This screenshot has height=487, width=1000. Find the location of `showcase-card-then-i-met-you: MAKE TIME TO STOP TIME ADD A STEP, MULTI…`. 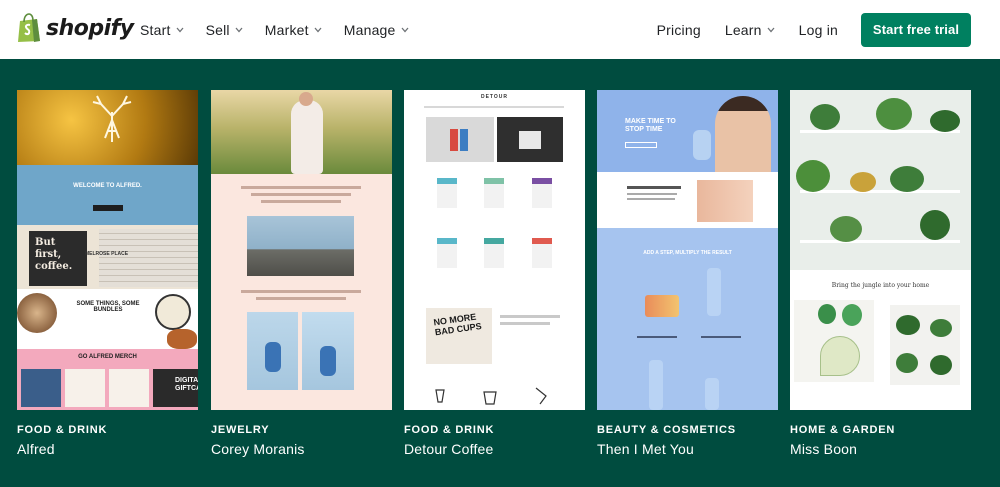

showcase-card-then-i-met-you: MAKE TIME TO STOP TIME ADD A STEP, MULTI… is located at coordinates (687, 273).